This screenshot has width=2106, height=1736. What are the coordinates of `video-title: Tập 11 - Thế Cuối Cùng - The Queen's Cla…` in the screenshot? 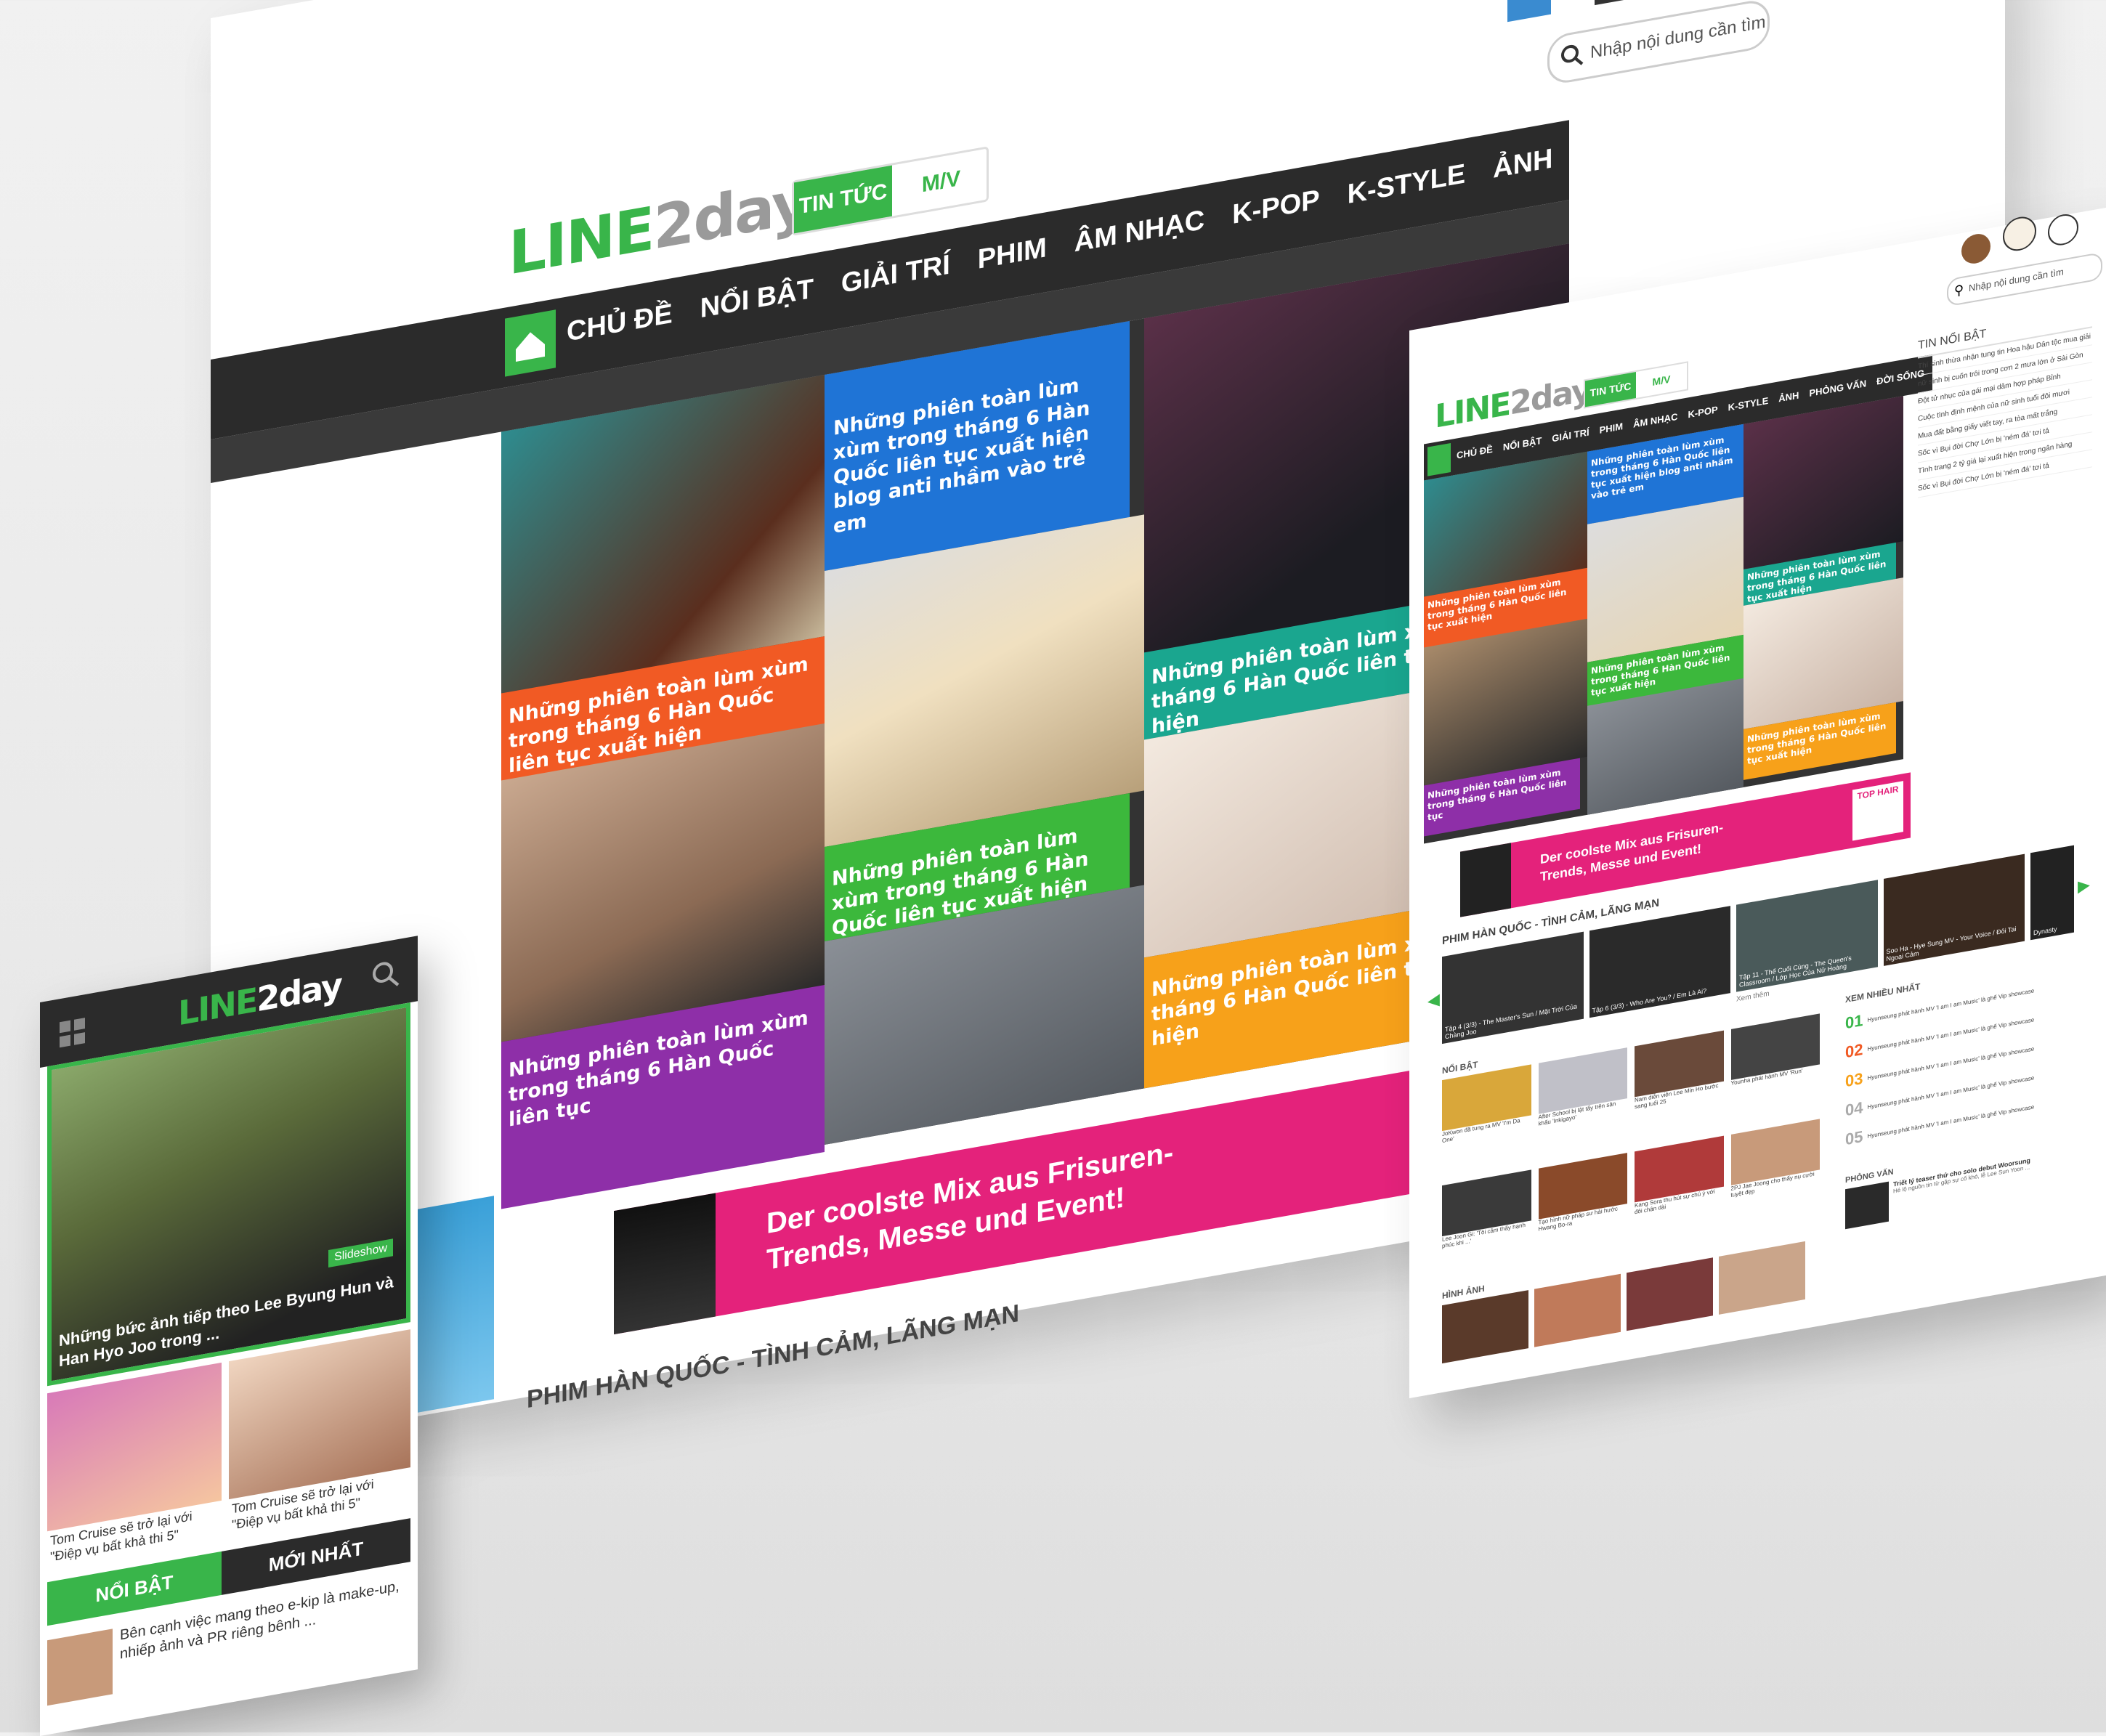 It's located at (1795, 971).